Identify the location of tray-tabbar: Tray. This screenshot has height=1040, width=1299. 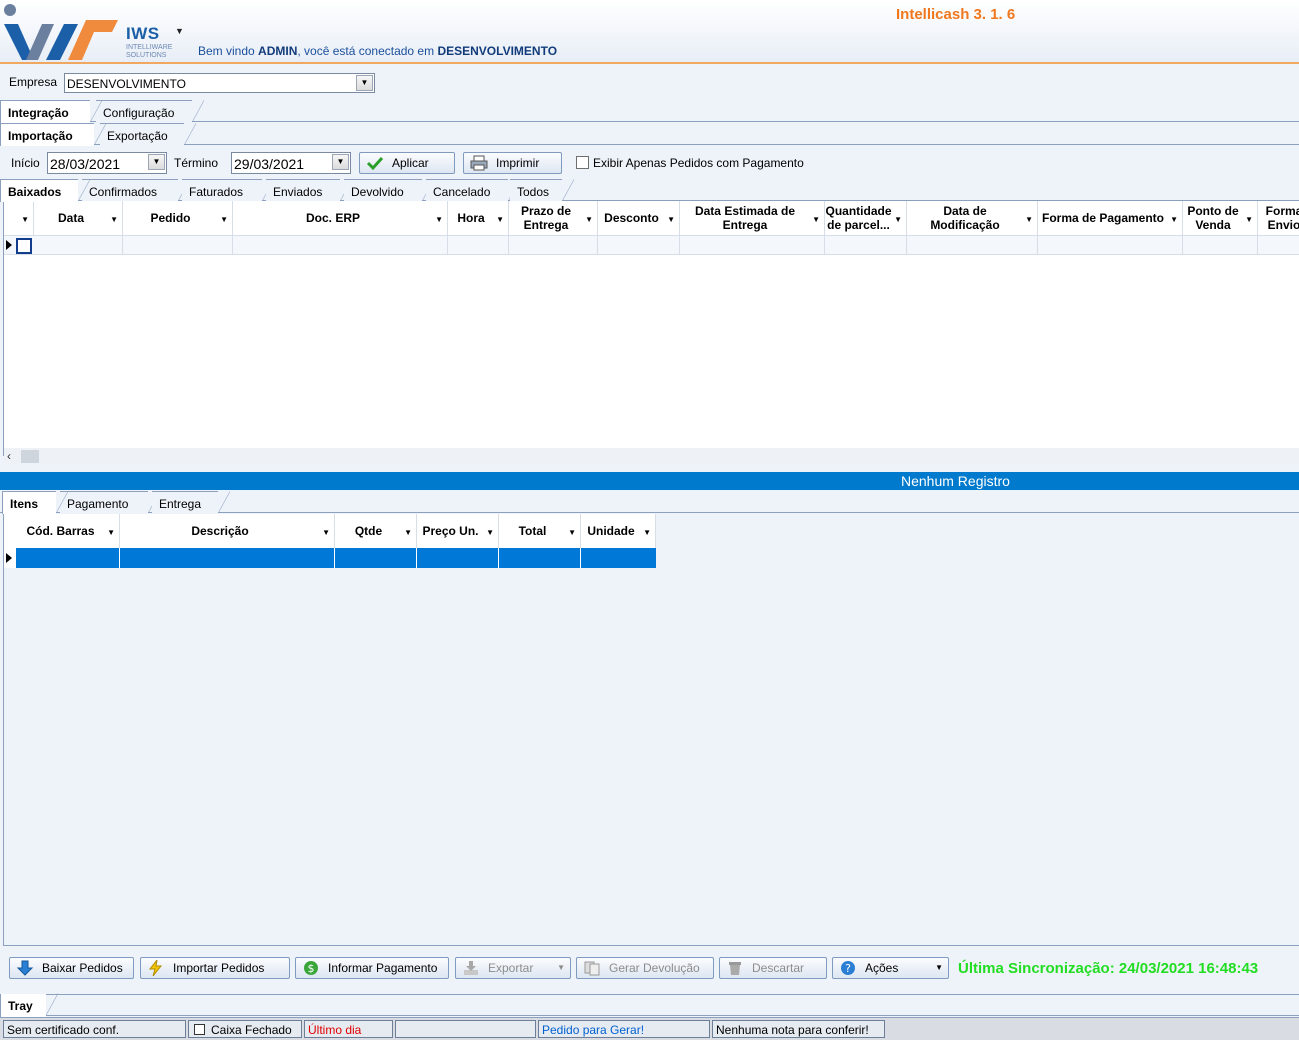
(649, 1005).